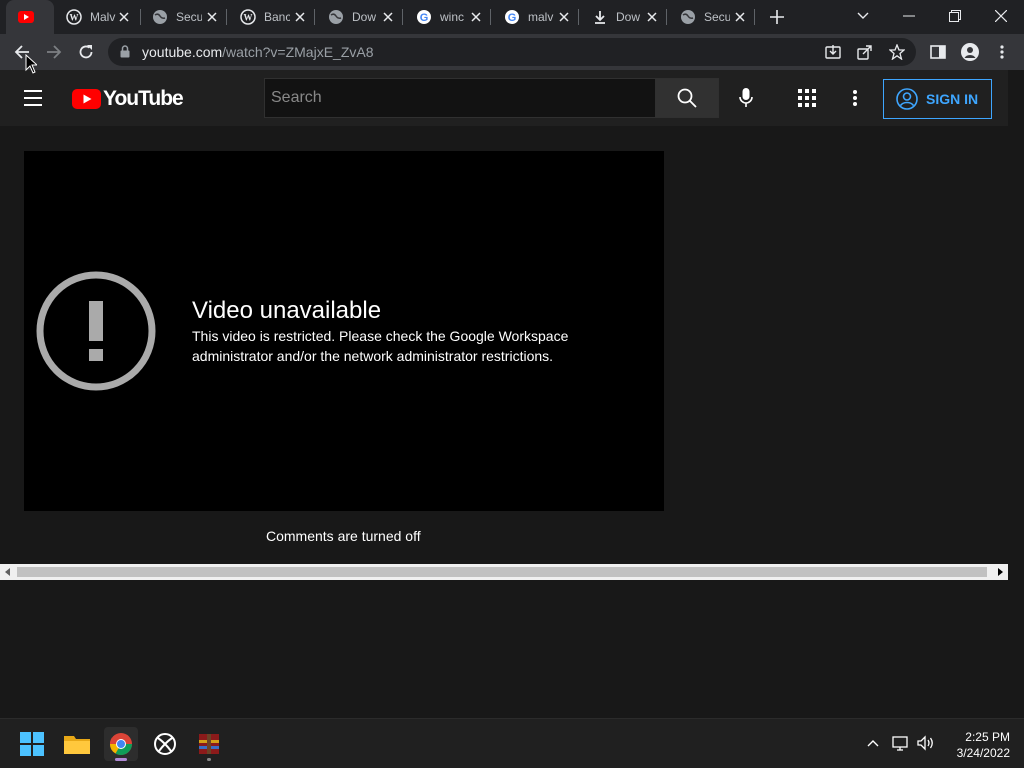 The image size is (1024, 768). What do you see at coordinates (600, 17) in the screenshot?
I see `download-icon` at bounding box center [600, 17].